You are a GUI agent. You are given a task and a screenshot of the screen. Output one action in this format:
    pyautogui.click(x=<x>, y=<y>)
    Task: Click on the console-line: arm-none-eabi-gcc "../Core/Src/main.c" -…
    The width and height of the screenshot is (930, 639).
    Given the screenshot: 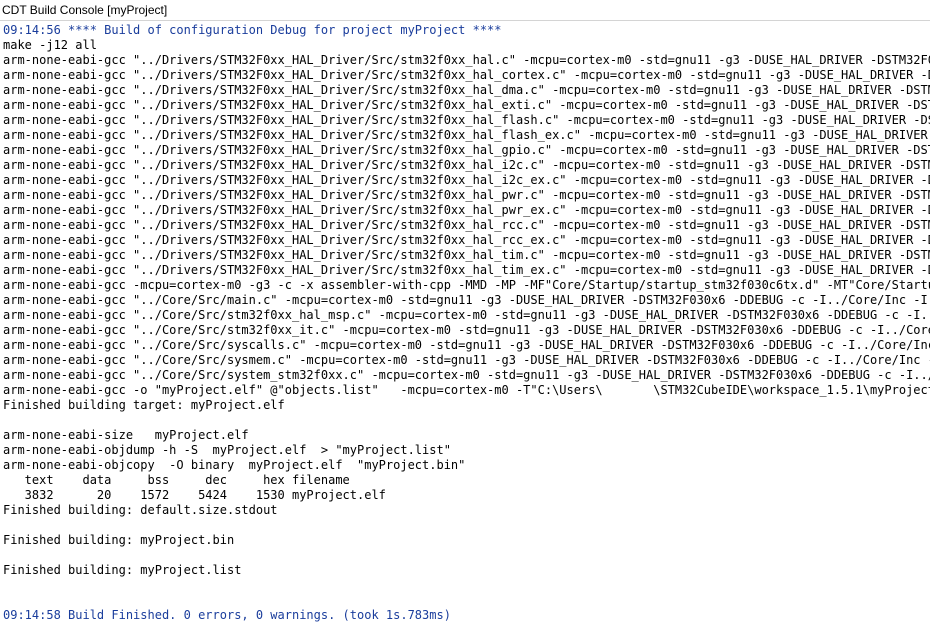 What is the action you would take?
    pyautogui.click(x=466, y=300)
    